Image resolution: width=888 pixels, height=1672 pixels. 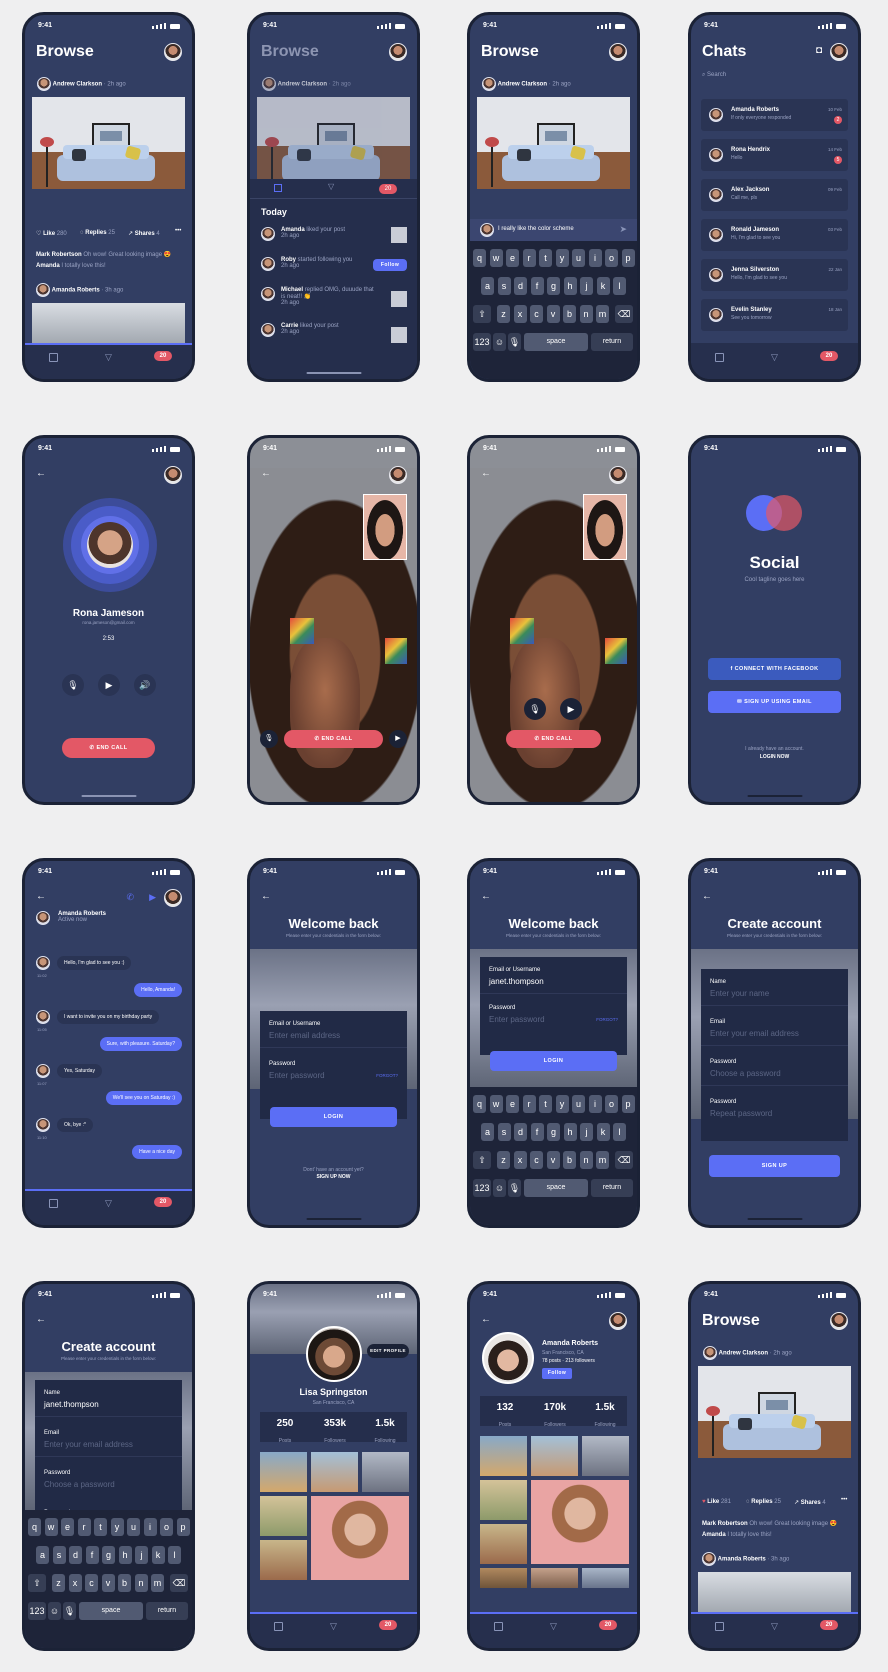 I want to click on stat-following: 1.5k Following, so click(x=385, y=1432).